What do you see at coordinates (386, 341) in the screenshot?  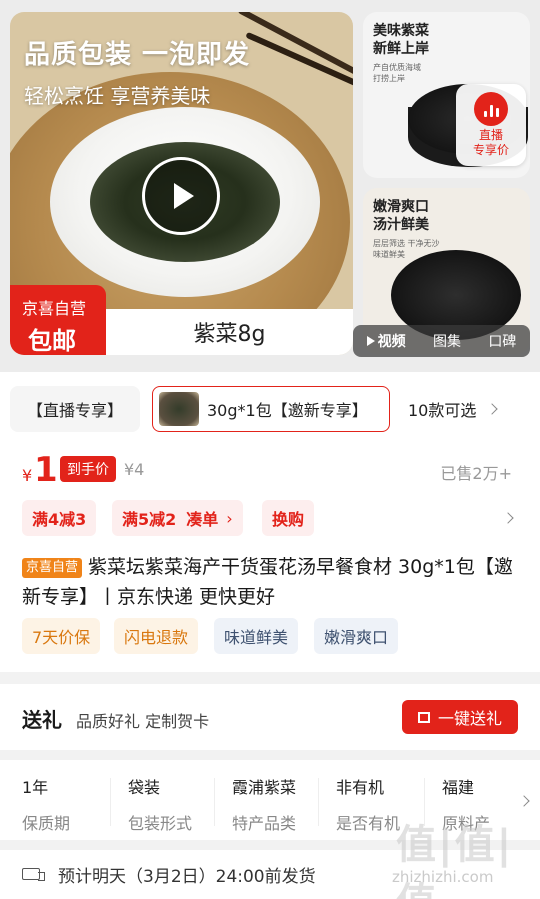 I see `tab-video: 视频` at bounding box center [386, 341].